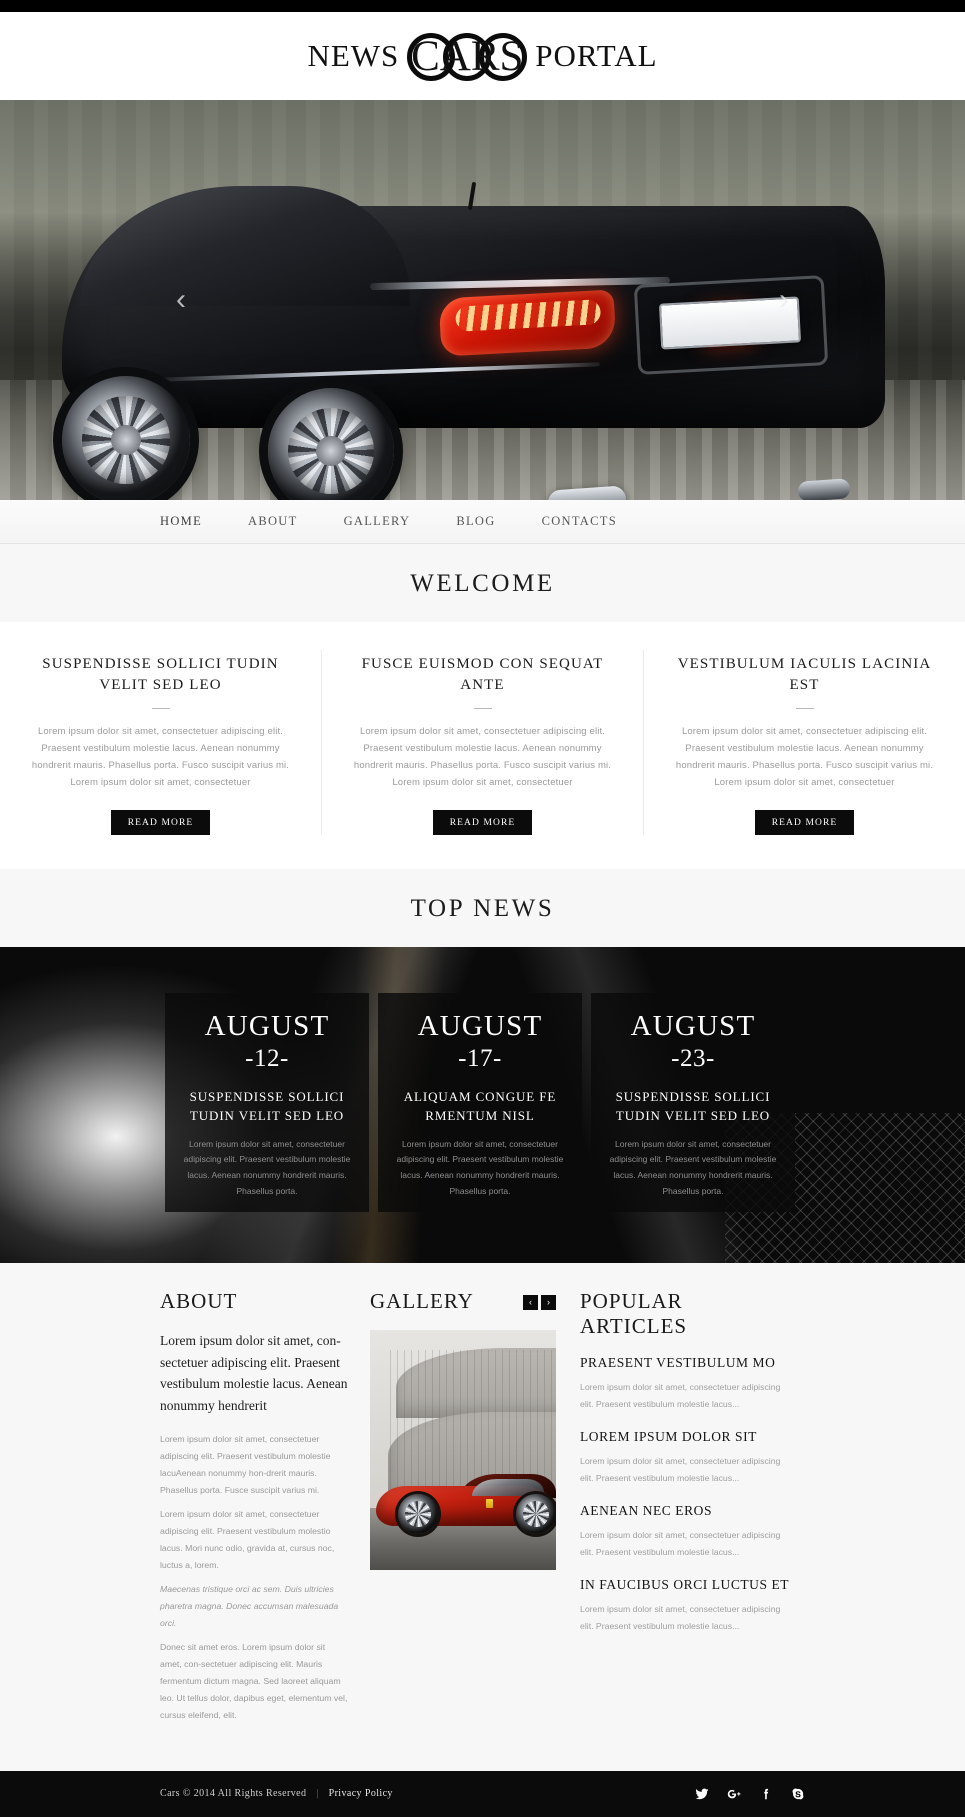 The image size is (965, 1817). Describe the element at coordinates (678, 1362) in the screenshot. I see `popular-article-heading: PRAESENT VESTIBULUM MO` at that location.